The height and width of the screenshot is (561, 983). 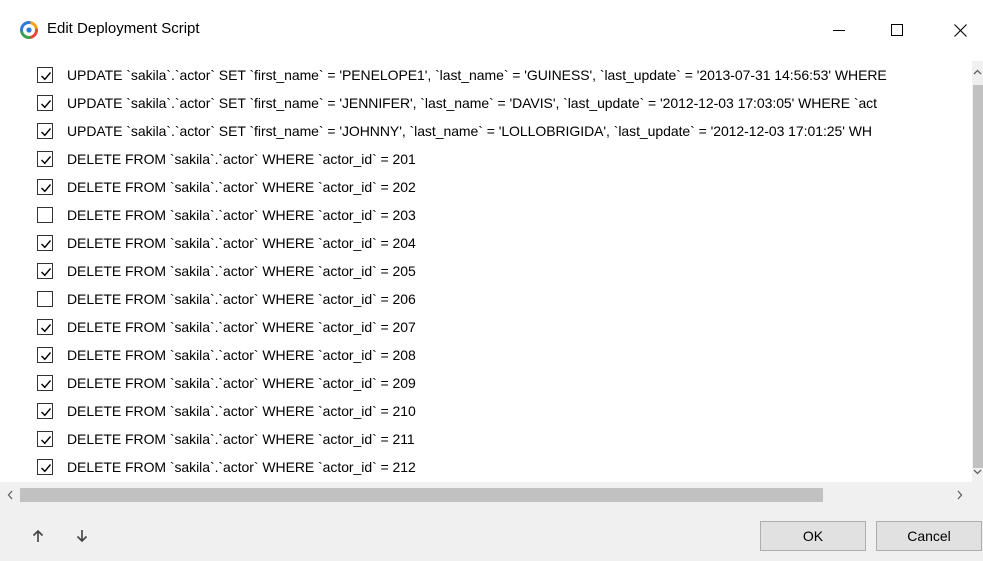 I want to click on minimize-button, so click(x=839, y=30).